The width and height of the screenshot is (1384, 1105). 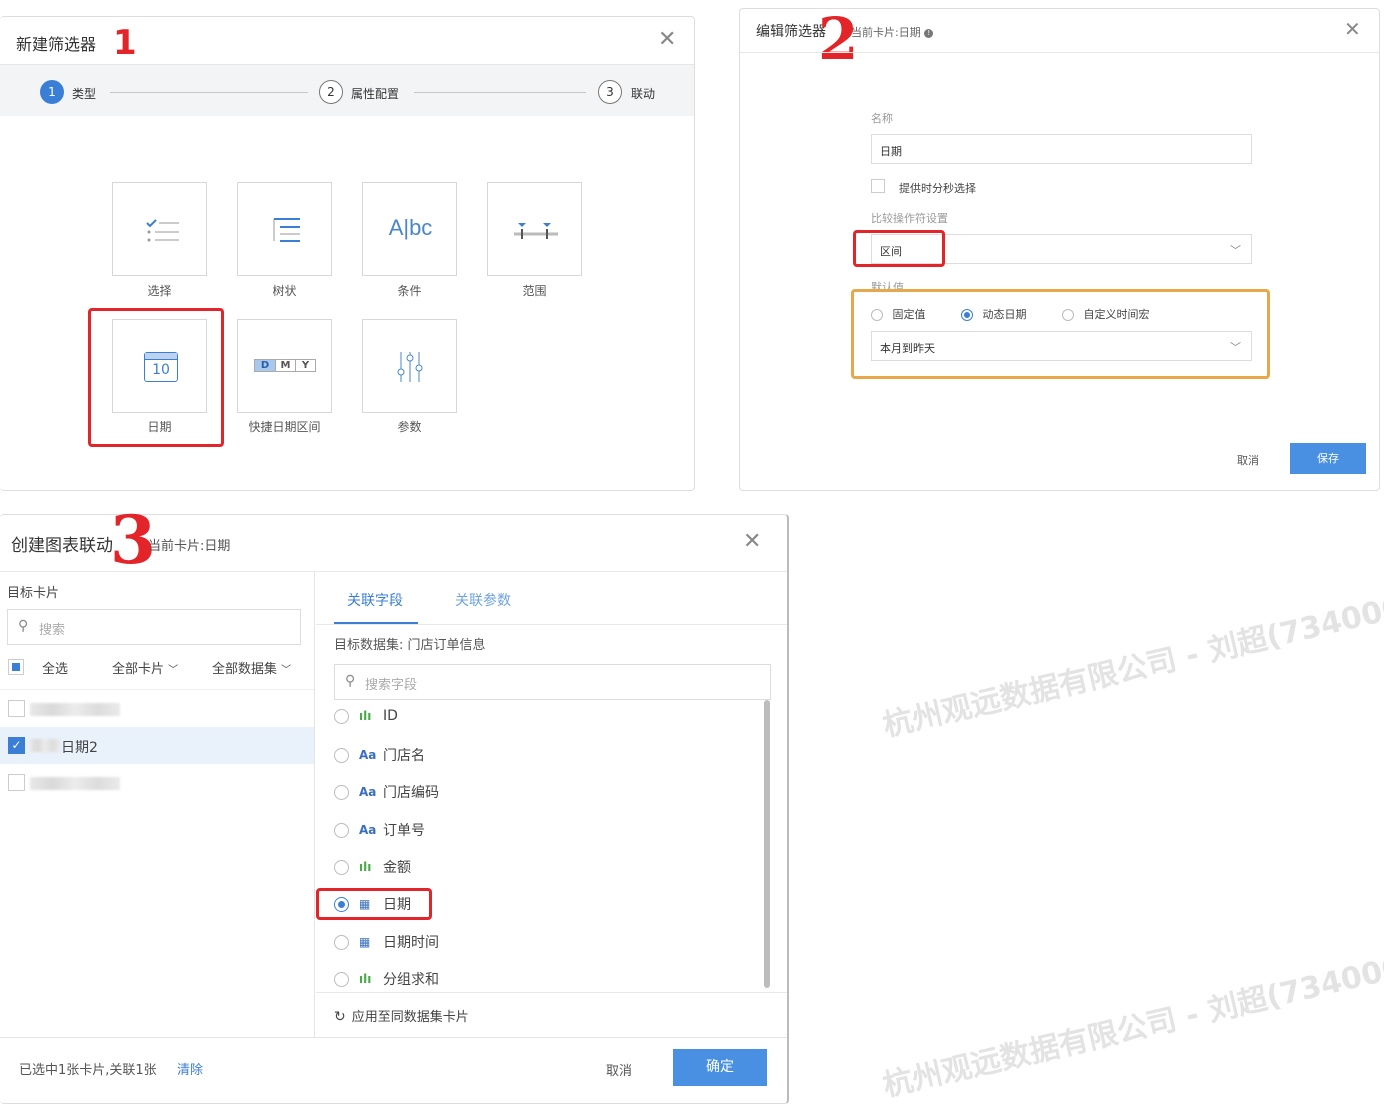 I want to click on field-row: ılı 分组求和, so click(x=386, y=979).